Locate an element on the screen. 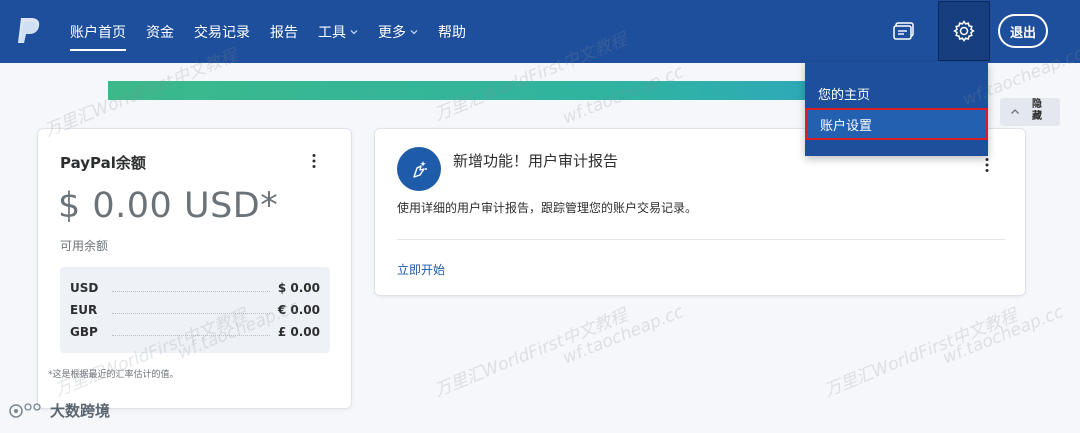 This screenshot has width=1080, height=433. nav-item-label: 工具 is located at coordinates (332, 32).